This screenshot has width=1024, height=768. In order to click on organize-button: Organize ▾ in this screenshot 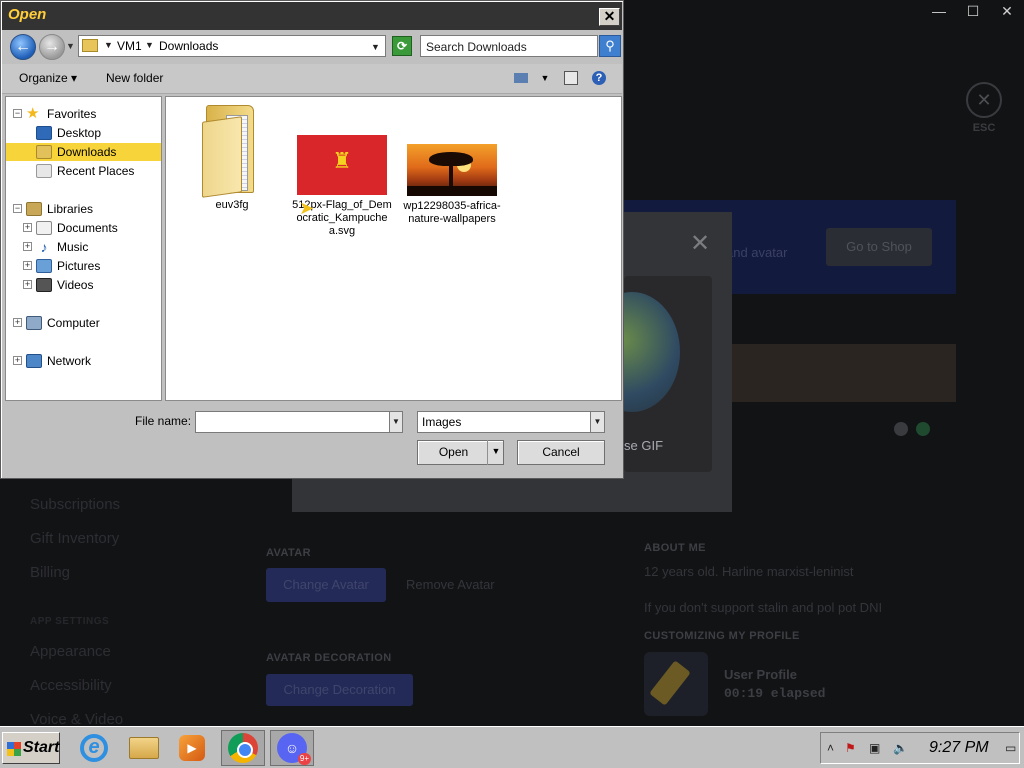, I will do `click(48, 78)`.